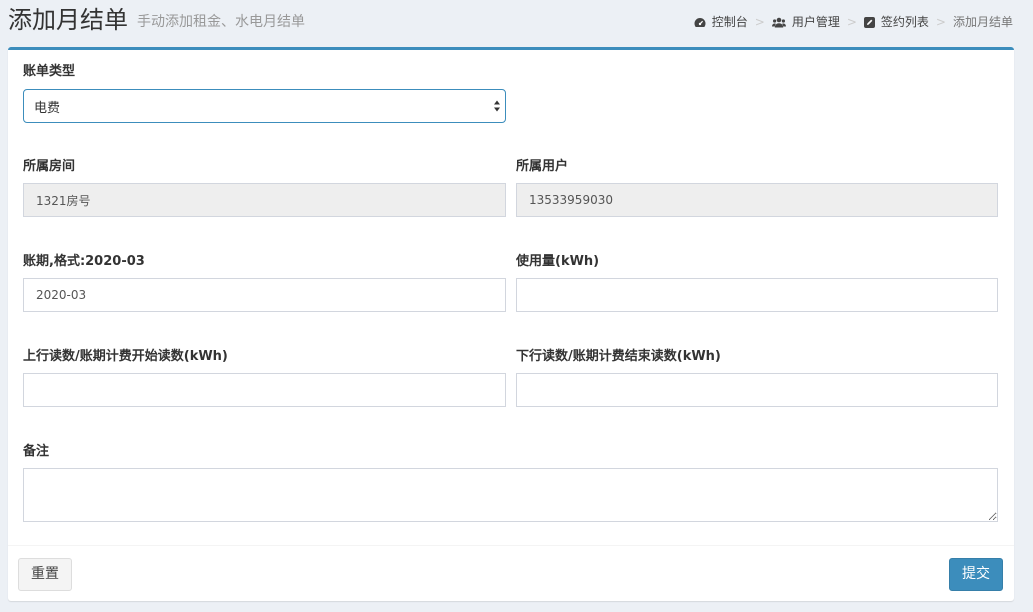 This screenshot has height=612, width=1033. I want to click on reset-button: 重置, so click(45, 574).